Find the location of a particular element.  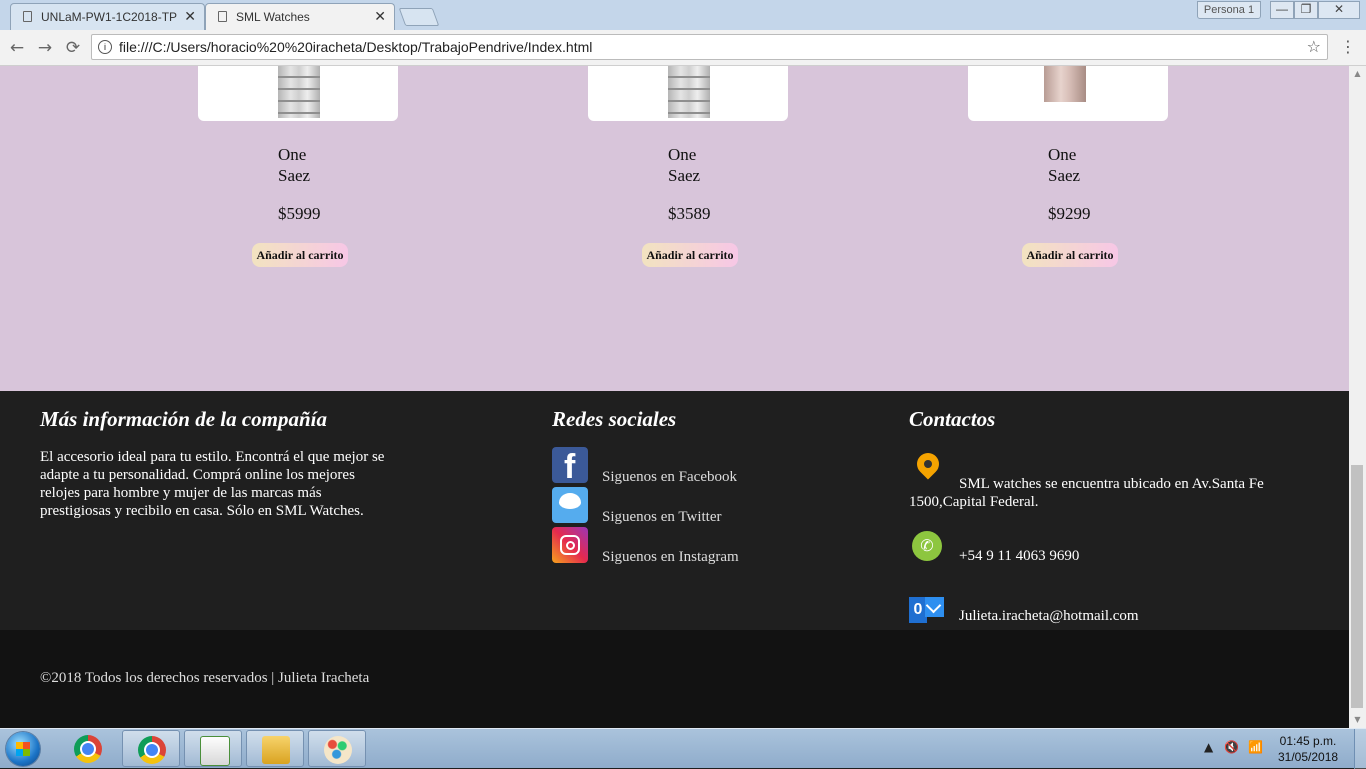

tab-title: UNLaM-PW1-1C2018-TP is located at coordinates (109, 17).